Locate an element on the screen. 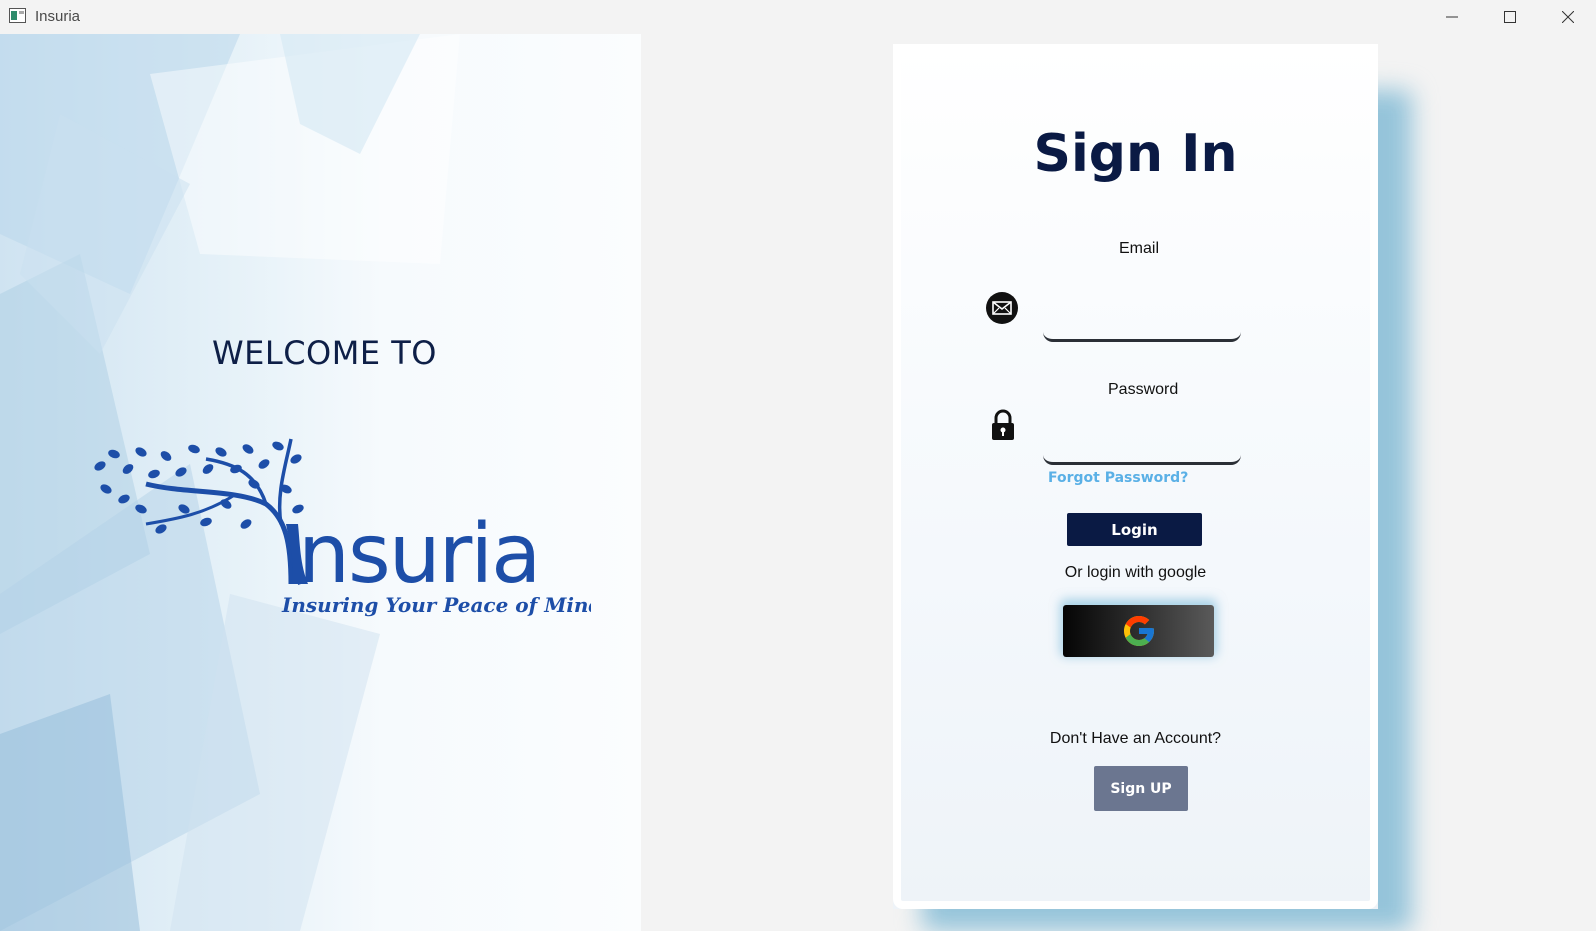 This screenshot has width=1596, height=931. window-titlebar: Insuria is located at coordinates (798, 17).